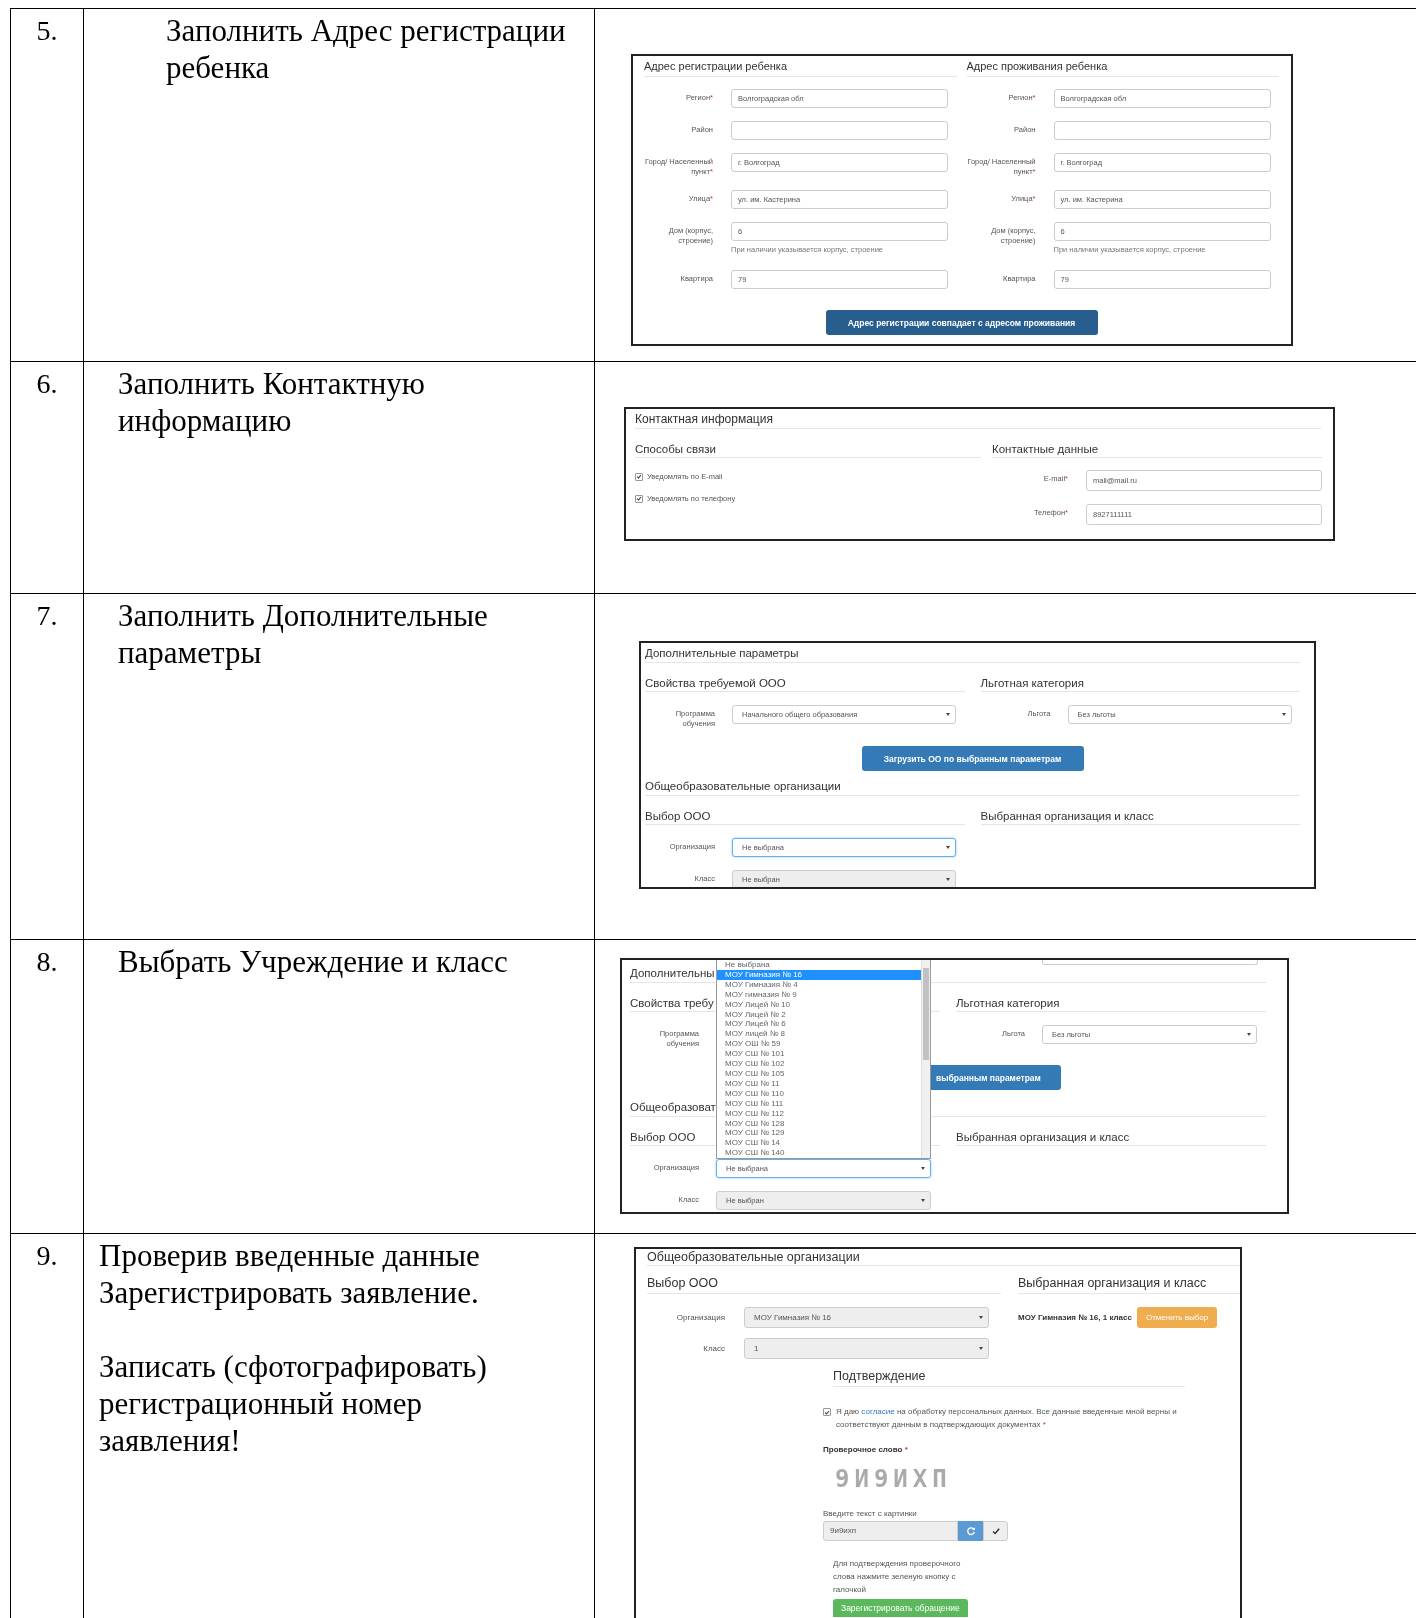 The image size is (1416, 1618). I want to click on instruction-text: Выбрать Учреждение и класс, so click(313, 961).